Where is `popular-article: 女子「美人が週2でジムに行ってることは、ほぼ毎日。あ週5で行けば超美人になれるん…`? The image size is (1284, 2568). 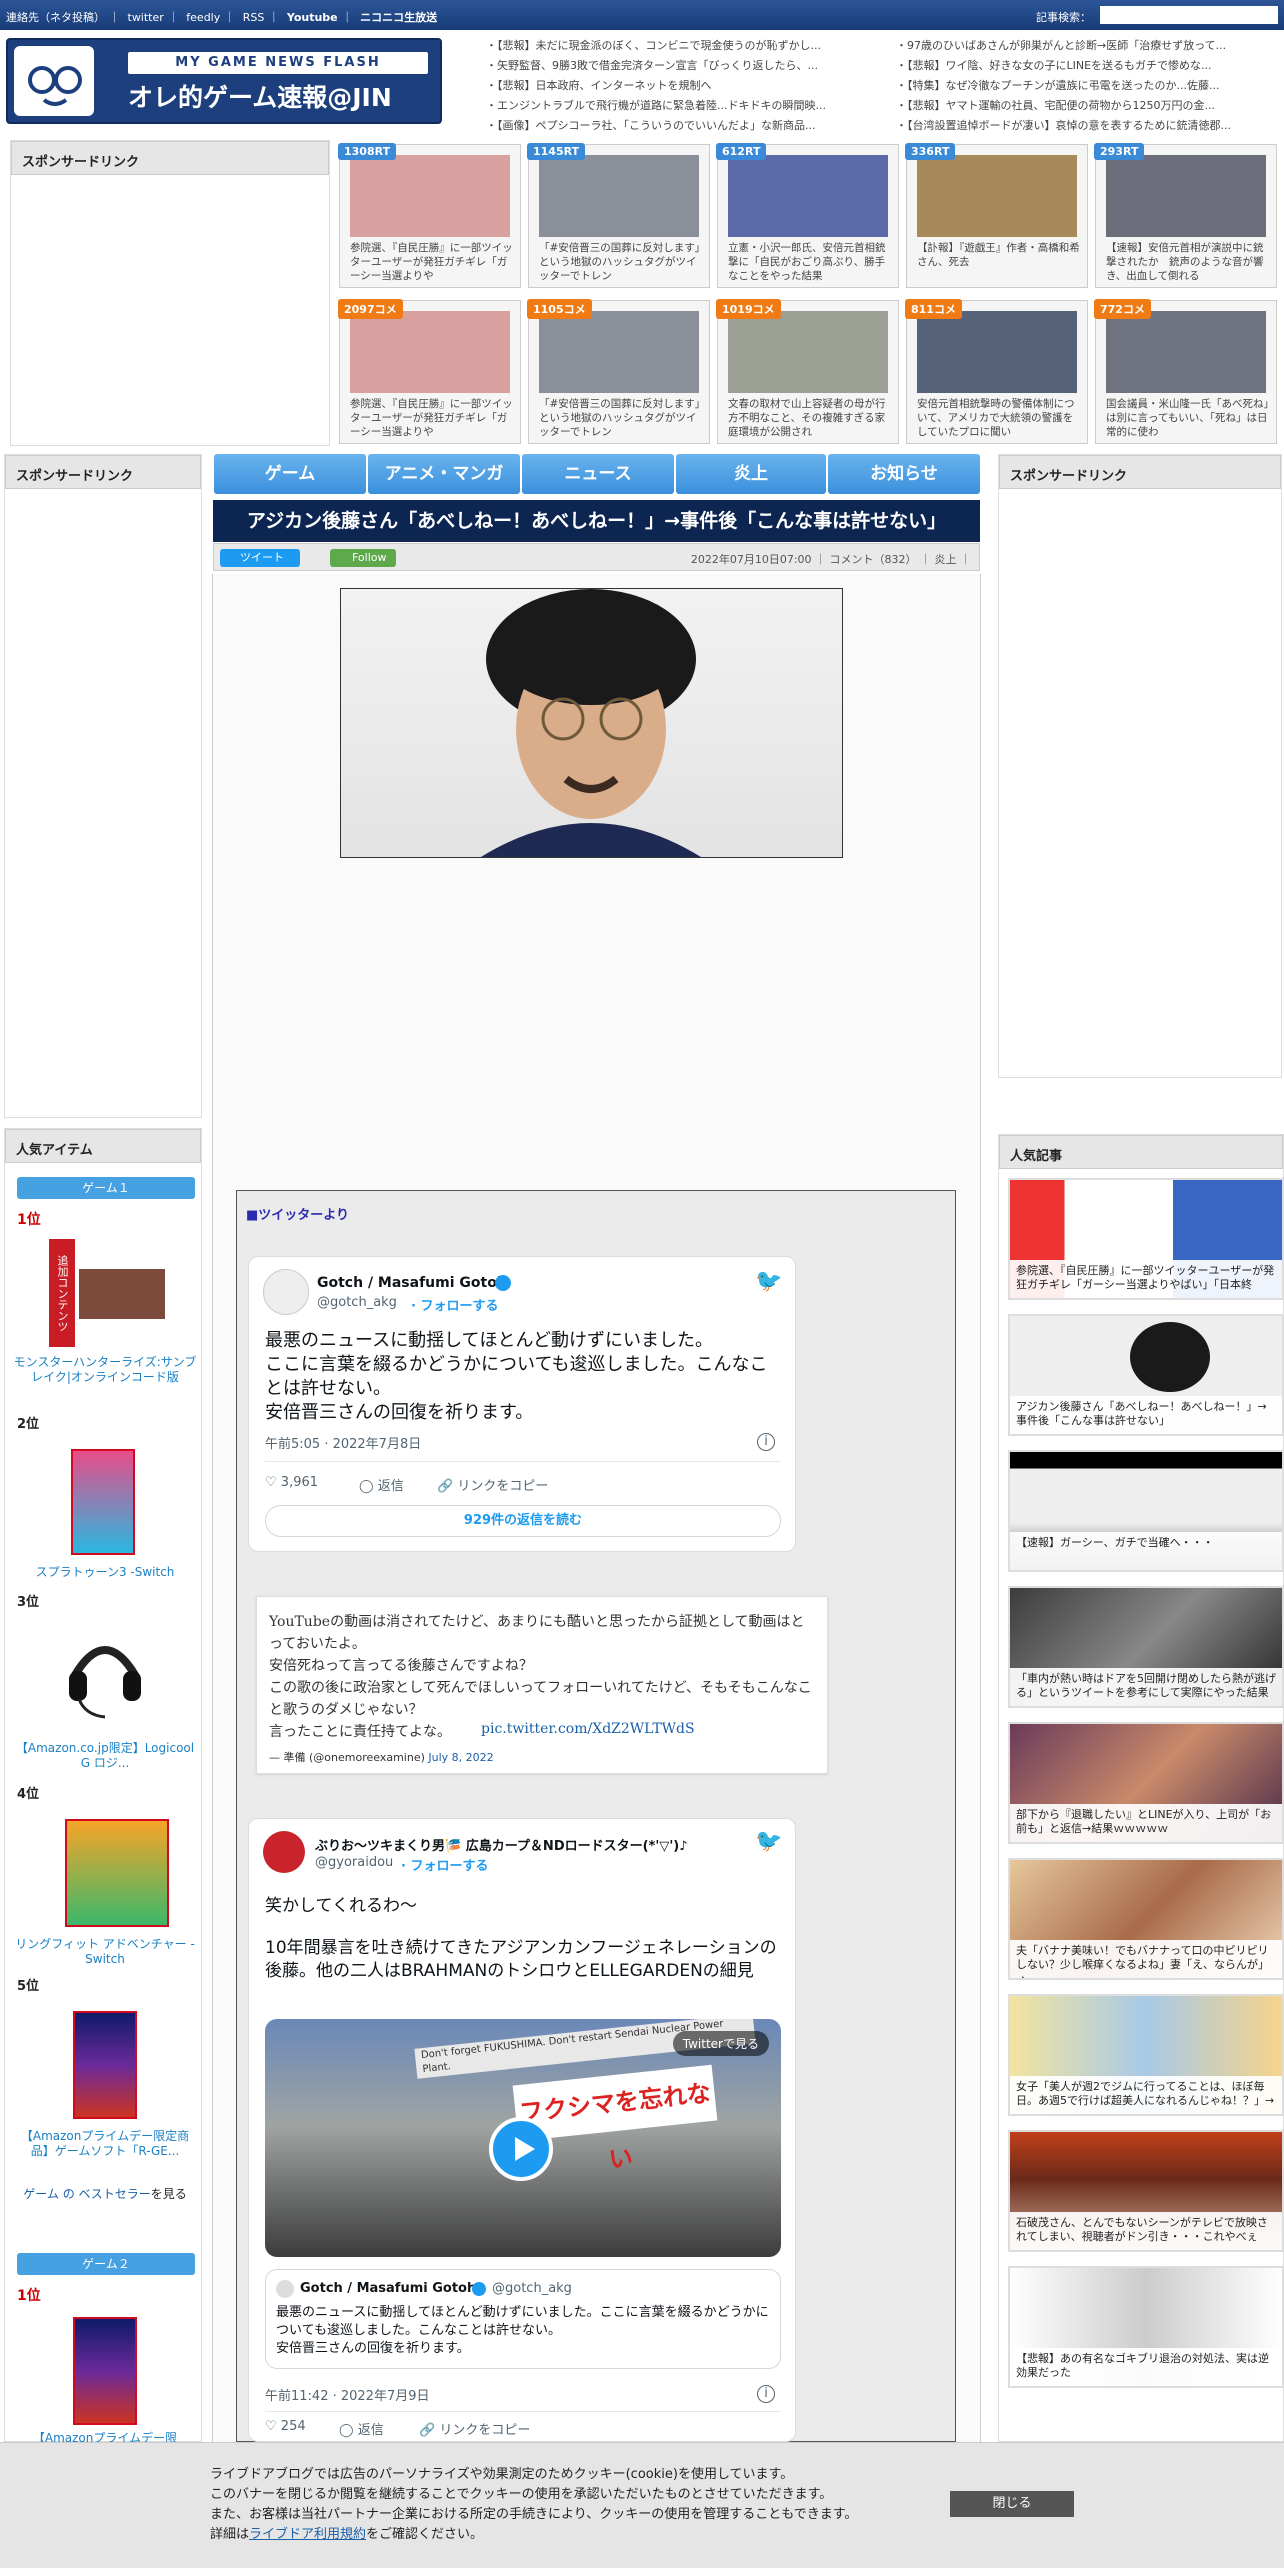
popular-article: 女子「美人が週2でジムに行ってることは、ほぼ毎日。あ週5で行けば超美人になれるん… is located at coordinates (1146, 2055).